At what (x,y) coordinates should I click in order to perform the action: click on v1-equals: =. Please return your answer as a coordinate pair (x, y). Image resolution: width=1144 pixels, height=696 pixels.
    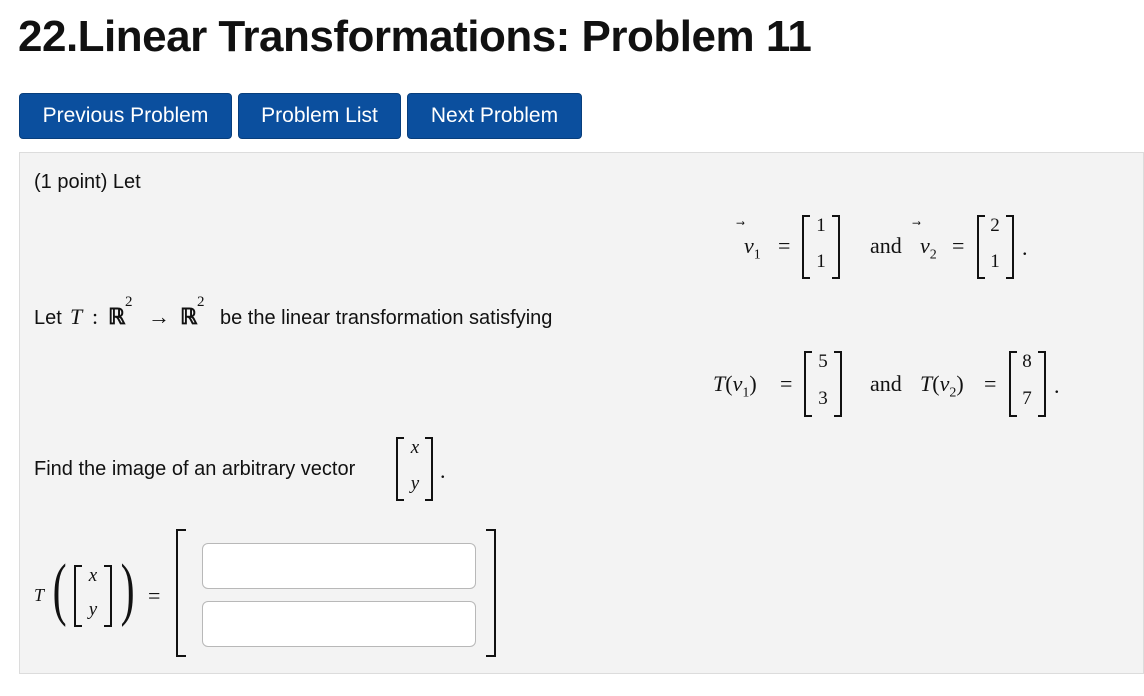
    Looking at the image, I should click on (784, 245).